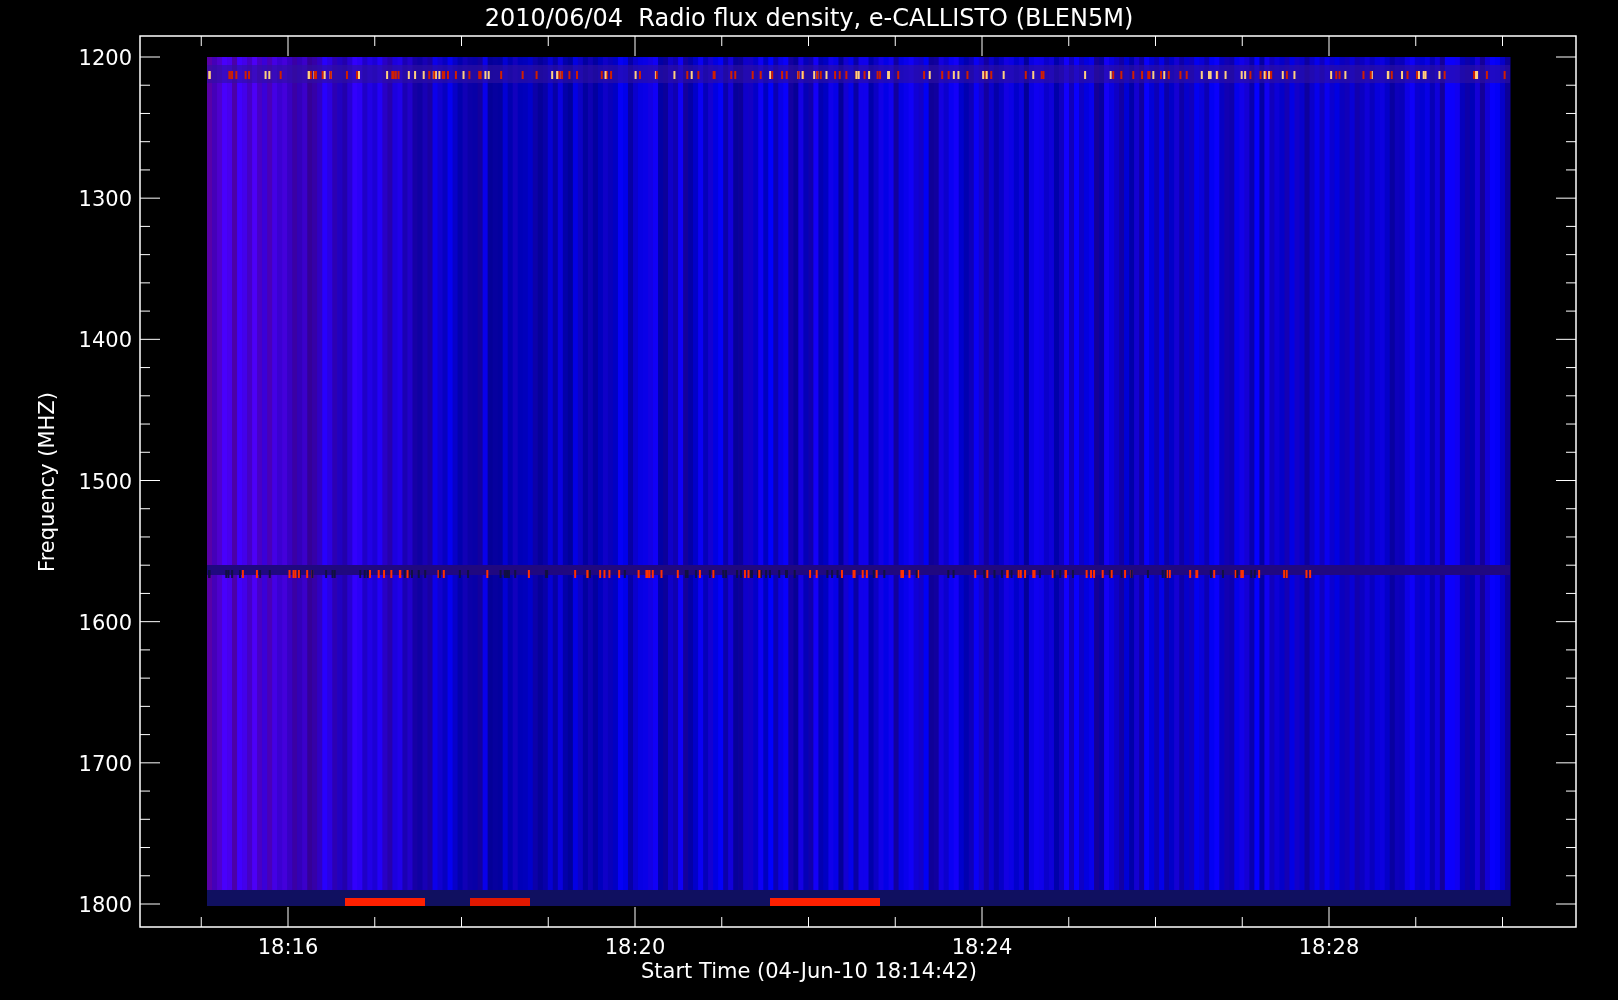 This screenshot has width=1618, height=1000. What do you see at coordinates (635, 947) in the screenshot?
I see `tick-label: 18:20` at bounding box center [635, 947].